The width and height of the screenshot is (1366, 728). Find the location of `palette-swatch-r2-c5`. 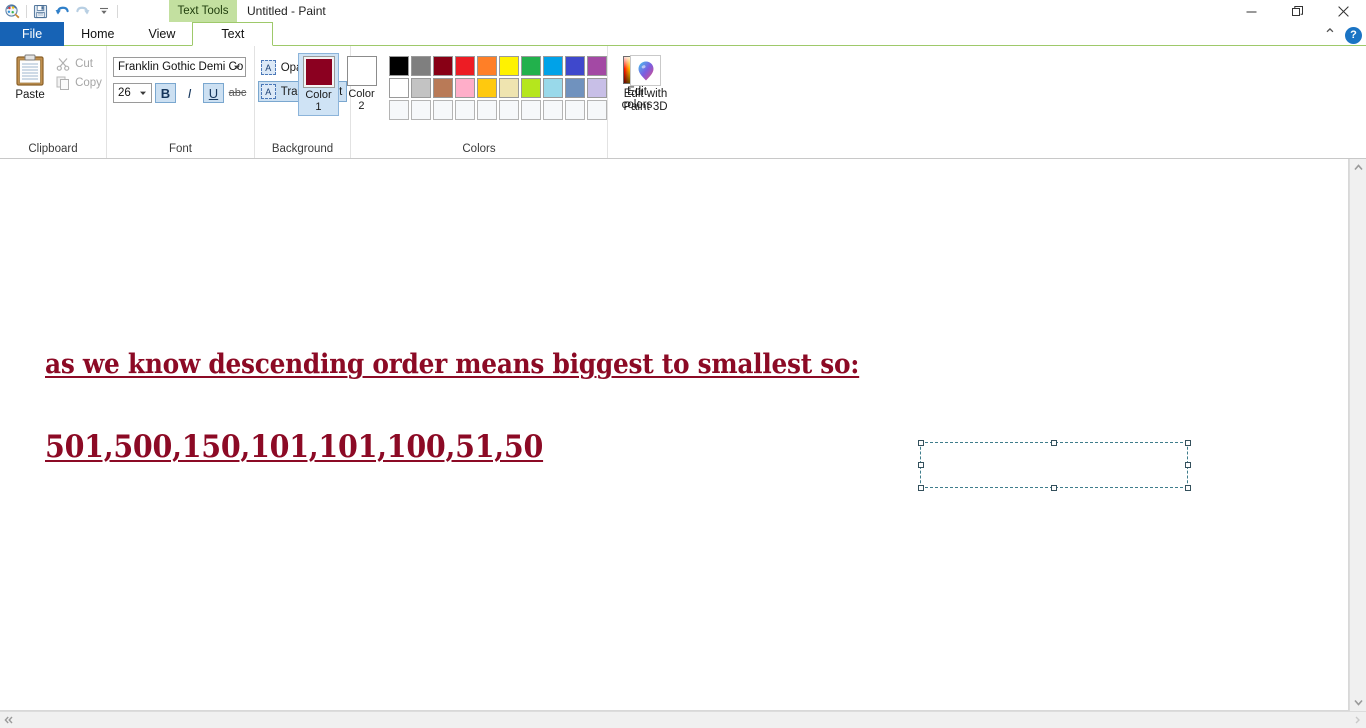

palette-swatch-r2-c5 is located at coordinates (487, 88).